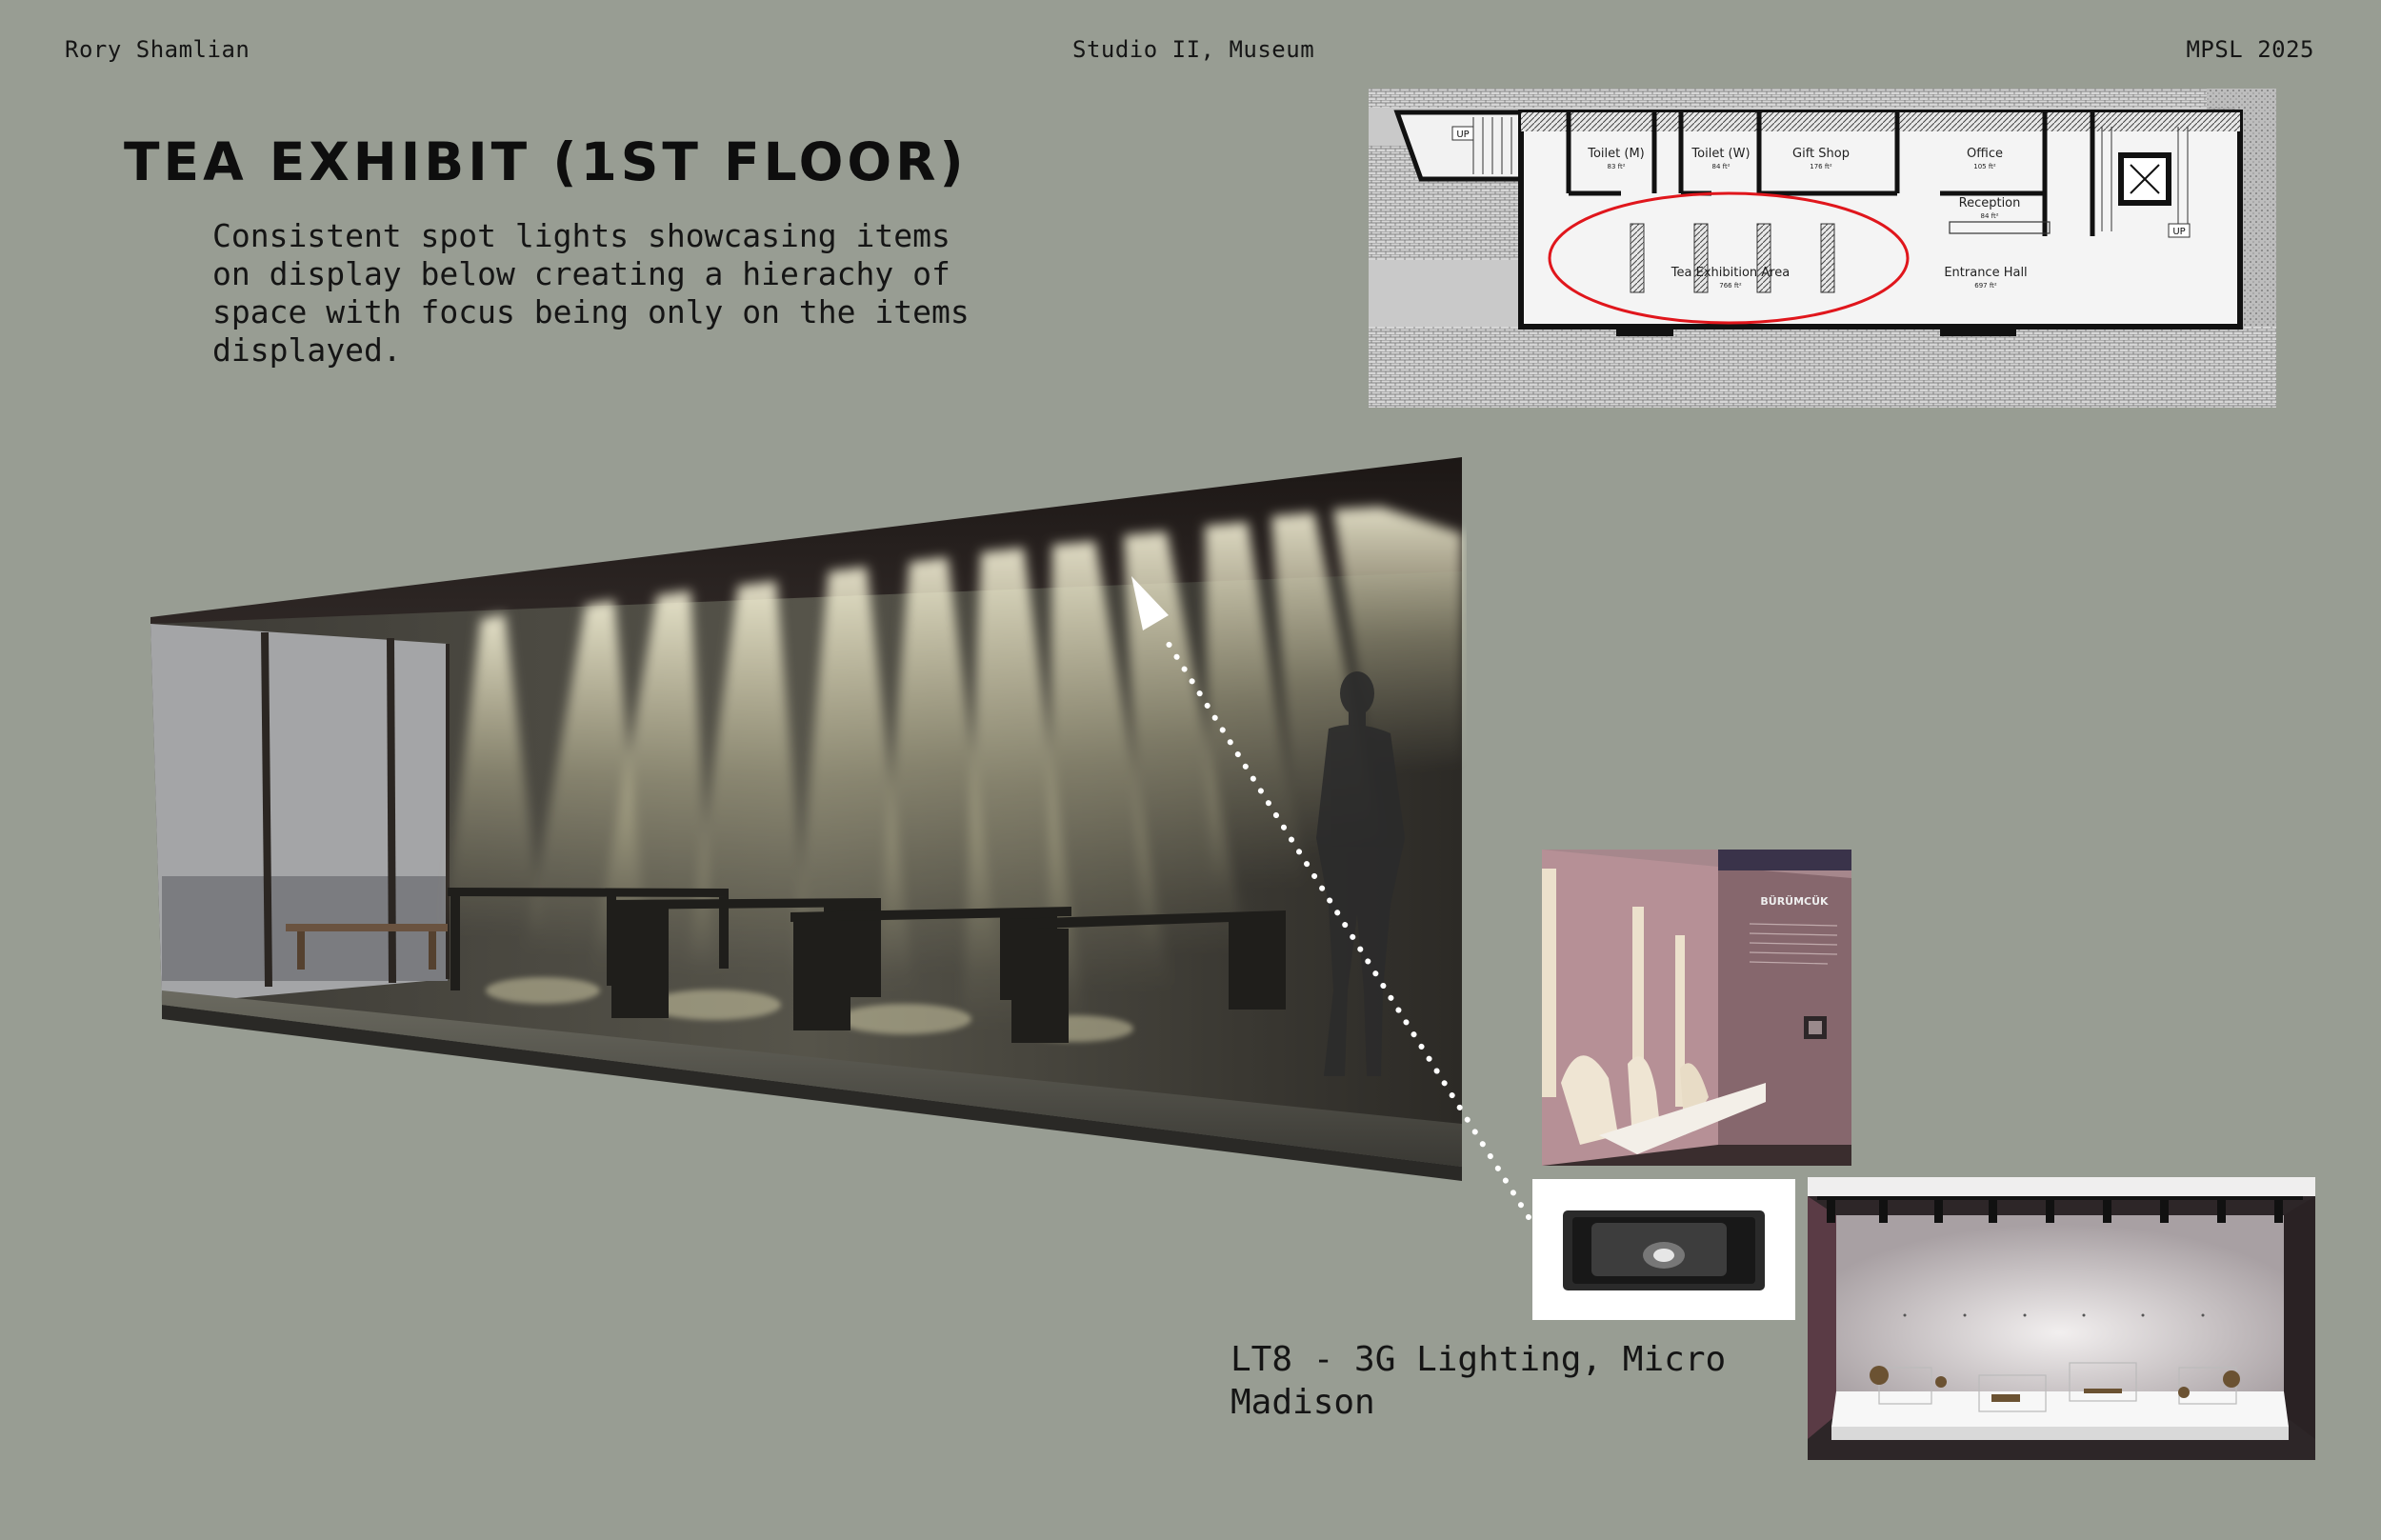 The height and width of the screenshot is (1540, 2381). What do you see at coordinates (1985, 154) in the screenshot?
I see `room-office: Office` at bounding box center [1985, 154].